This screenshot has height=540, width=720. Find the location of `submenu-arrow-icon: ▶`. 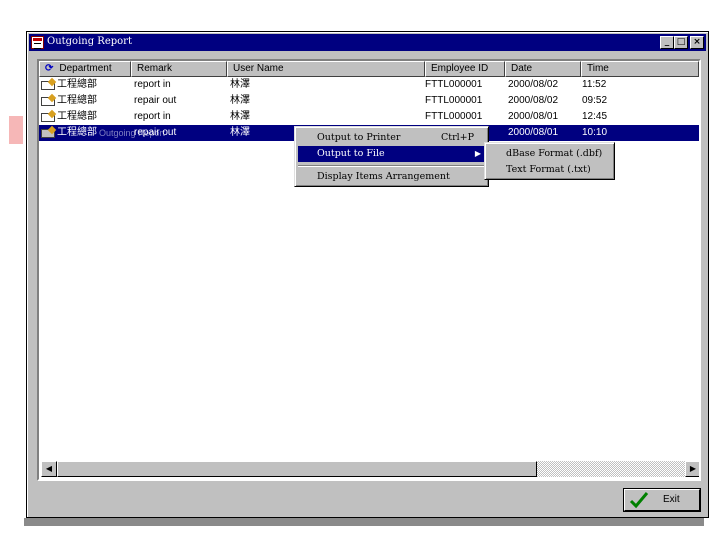

submenu-arrow-icon: ▶ is located at coordinates (477, 153).